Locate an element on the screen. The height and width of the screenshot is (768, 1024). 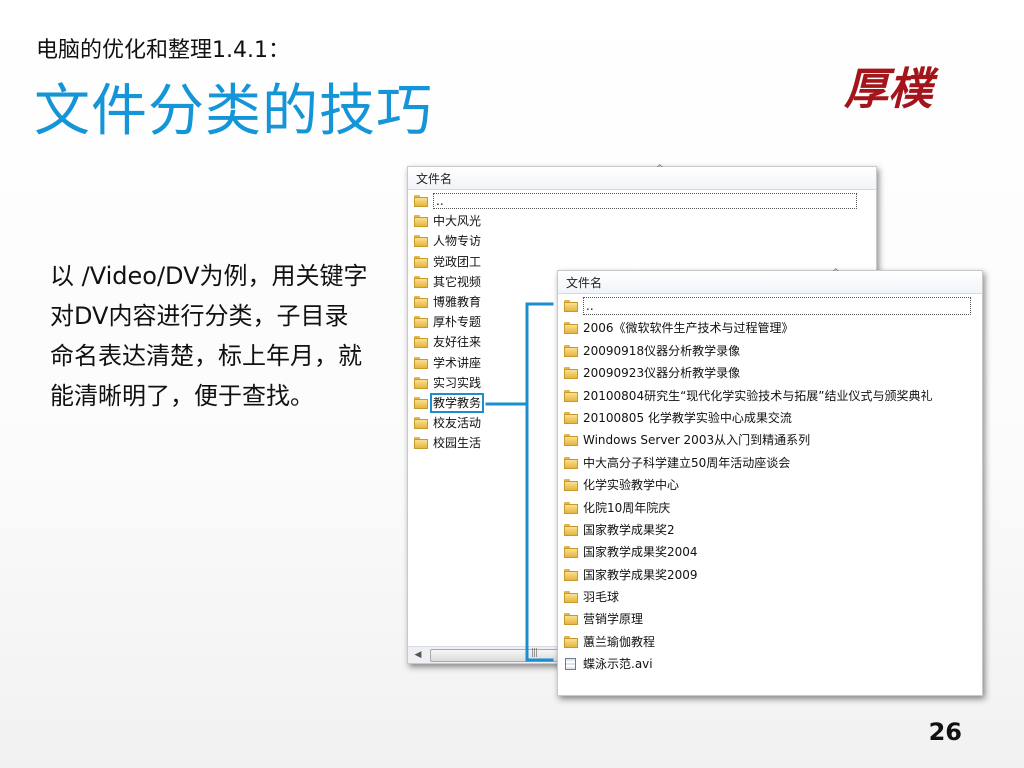
slide-subtitle: 电脑的优化和整理1.4.1： is located at coordinates (163, 50).